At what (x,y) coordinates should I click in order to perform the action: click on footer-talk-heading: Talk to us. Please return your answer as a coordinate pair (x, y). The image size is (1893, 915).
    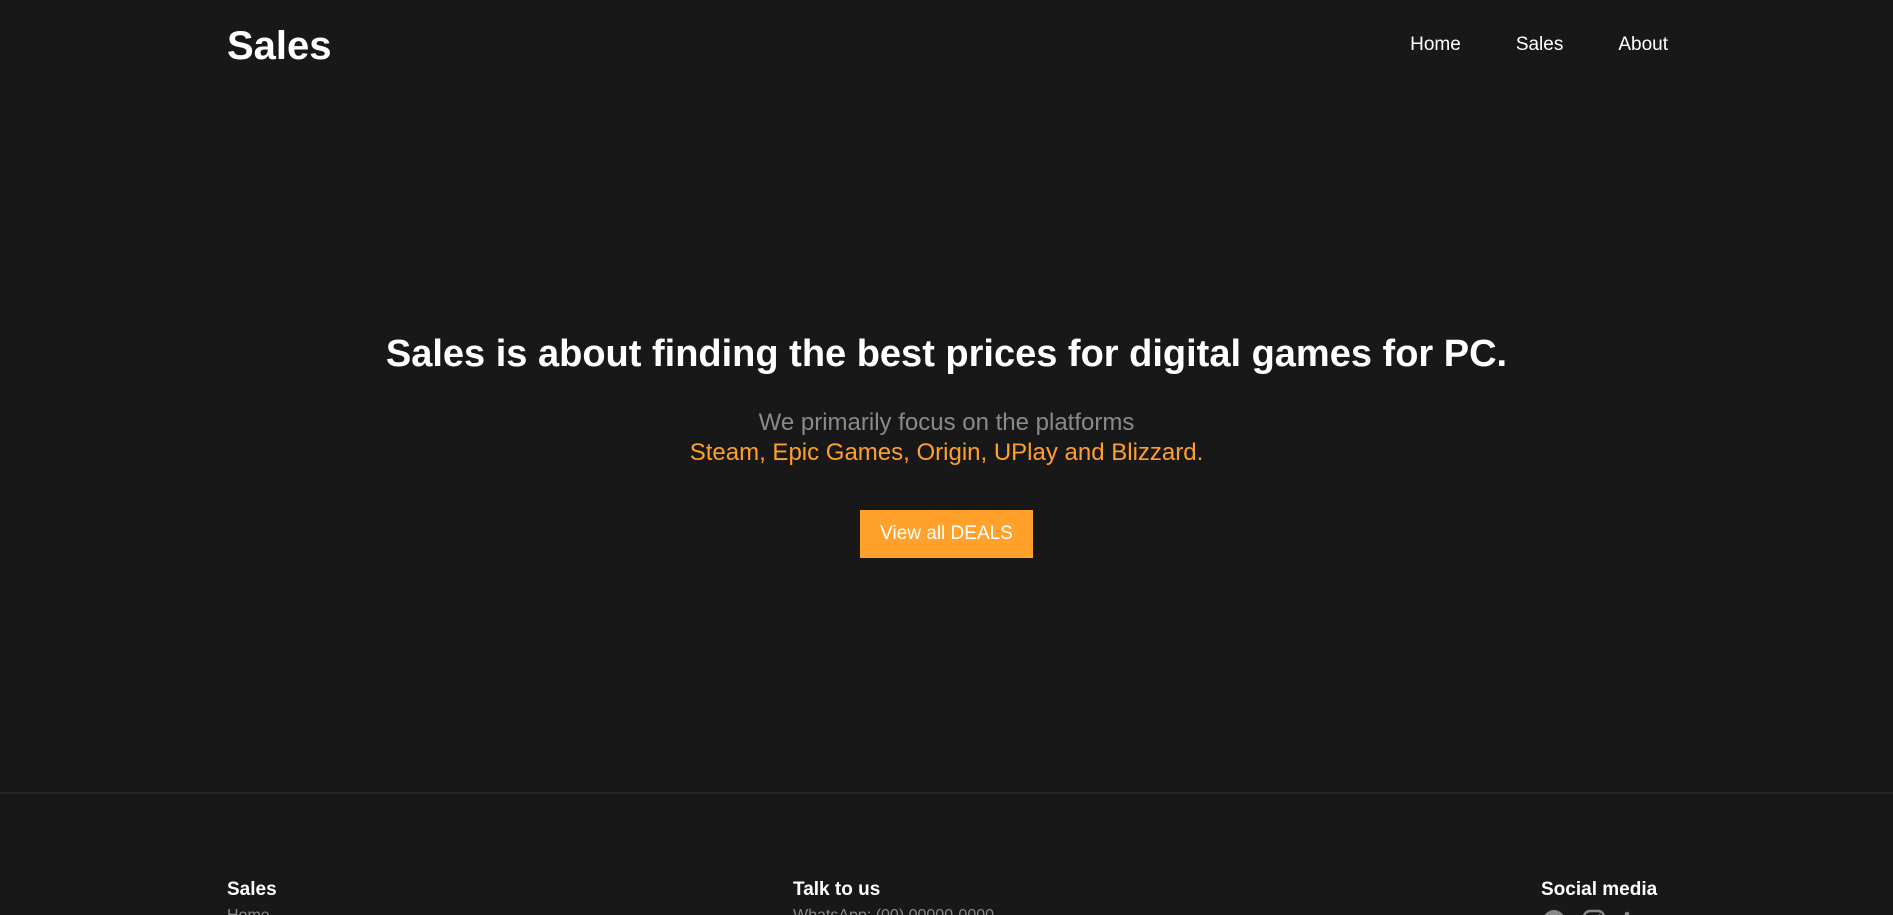
    Looking at the image, I should click on (837, 889).